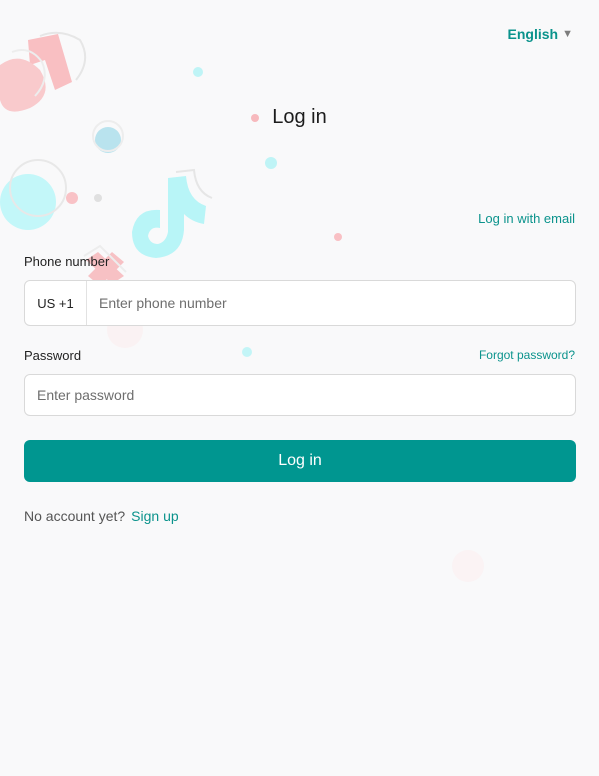 This screenshot has width=599, height=776. What do you see at coordinates (56, 303) in the screenshot?
I see `country-code-selector: US +1` at bounding box center [56, 303].